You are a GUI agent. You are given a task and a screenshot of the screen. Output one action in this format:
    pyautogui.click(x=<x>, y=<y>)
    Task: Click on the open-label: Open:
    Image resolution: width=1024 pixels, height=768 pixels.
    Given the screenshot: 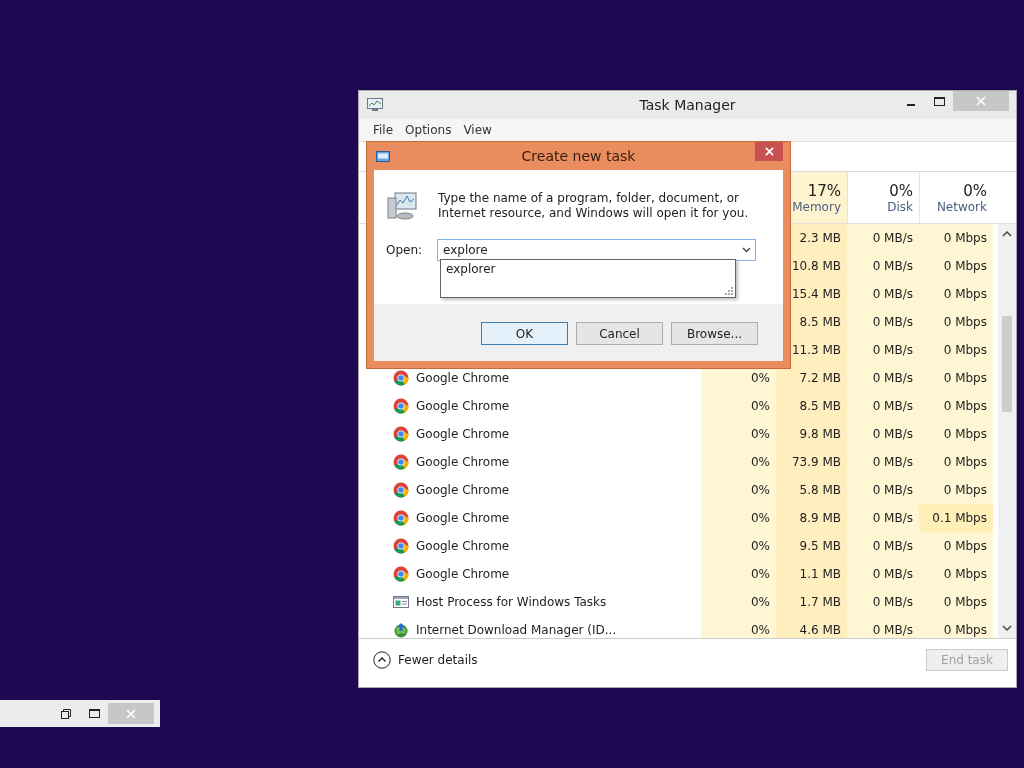 What is the action you would take?
    pyautogui.click(x=405, y=250)
    